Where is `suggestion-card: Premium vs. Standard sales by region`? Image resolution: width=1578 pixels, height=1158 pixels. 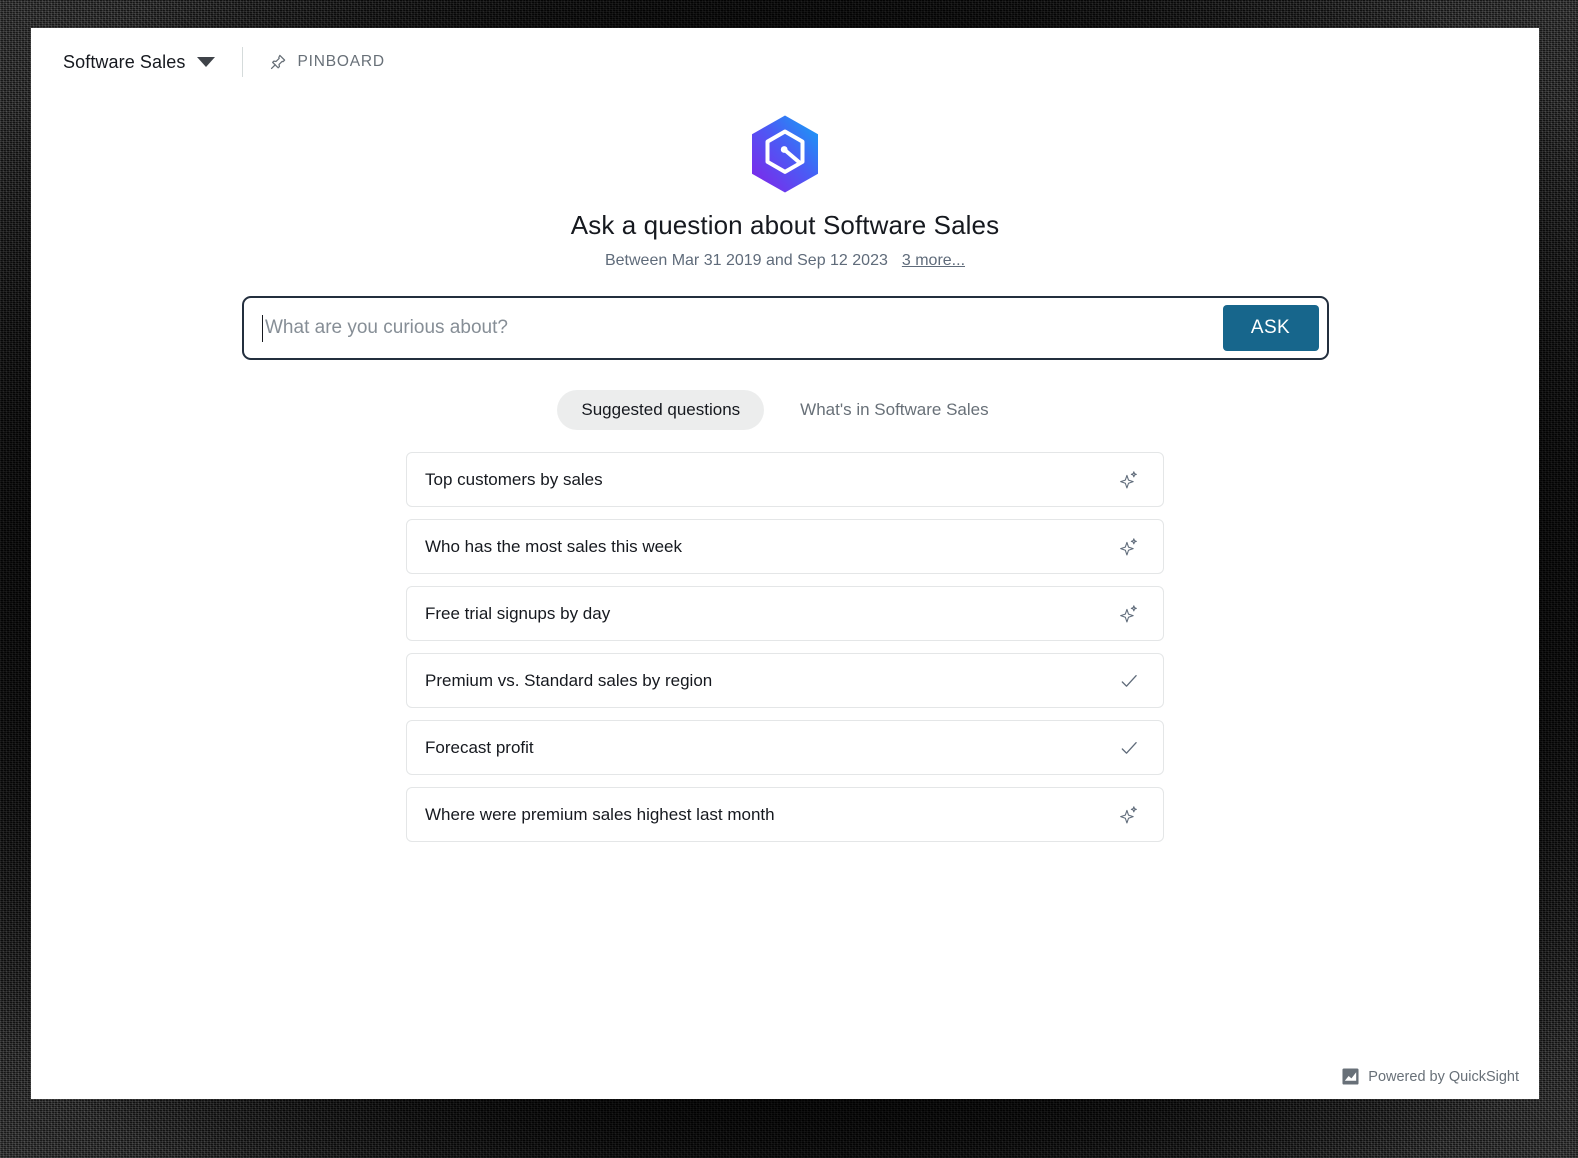
suggestion-card: Premium vs. Standard sales by region is located at coordinates (785, 680).